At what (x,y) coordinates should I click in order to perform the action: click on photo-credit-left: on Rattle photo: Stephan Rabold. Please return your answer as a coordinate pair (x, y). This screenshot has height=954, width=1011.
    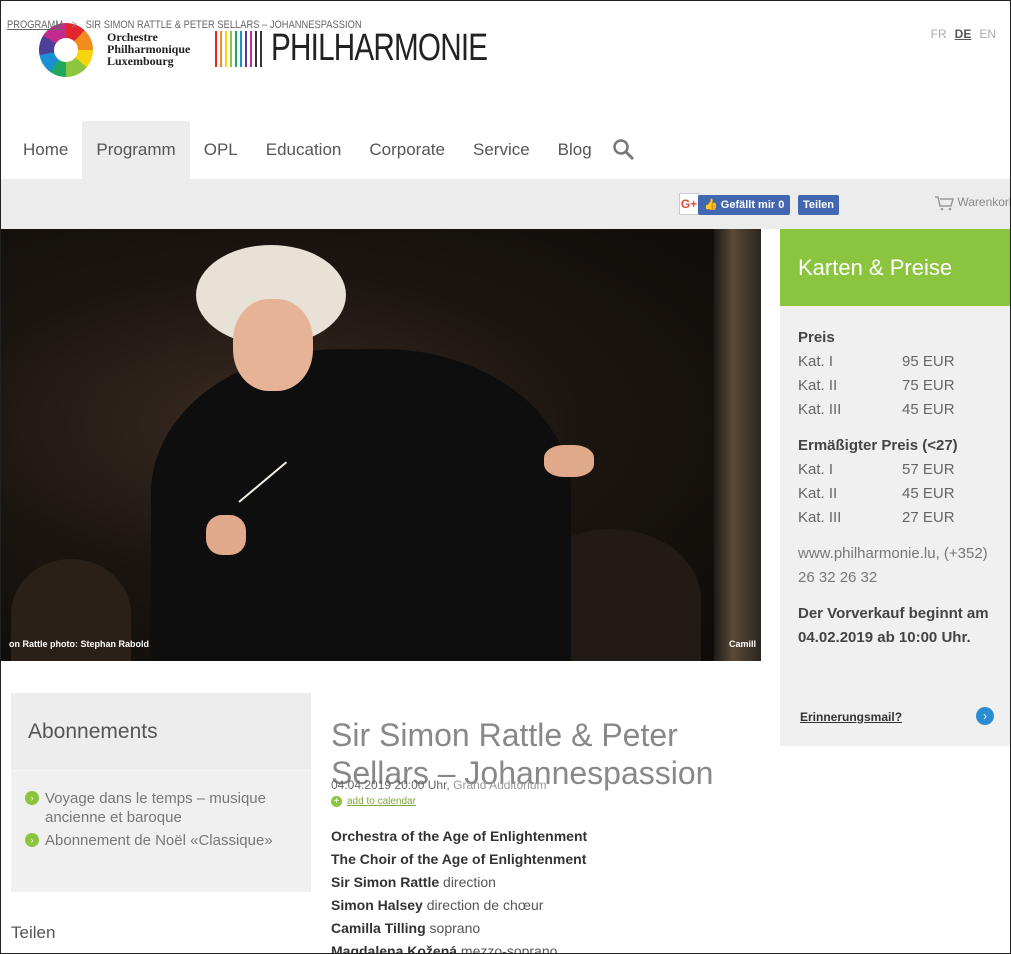
    Looking at the image, I should click on (79, 644).